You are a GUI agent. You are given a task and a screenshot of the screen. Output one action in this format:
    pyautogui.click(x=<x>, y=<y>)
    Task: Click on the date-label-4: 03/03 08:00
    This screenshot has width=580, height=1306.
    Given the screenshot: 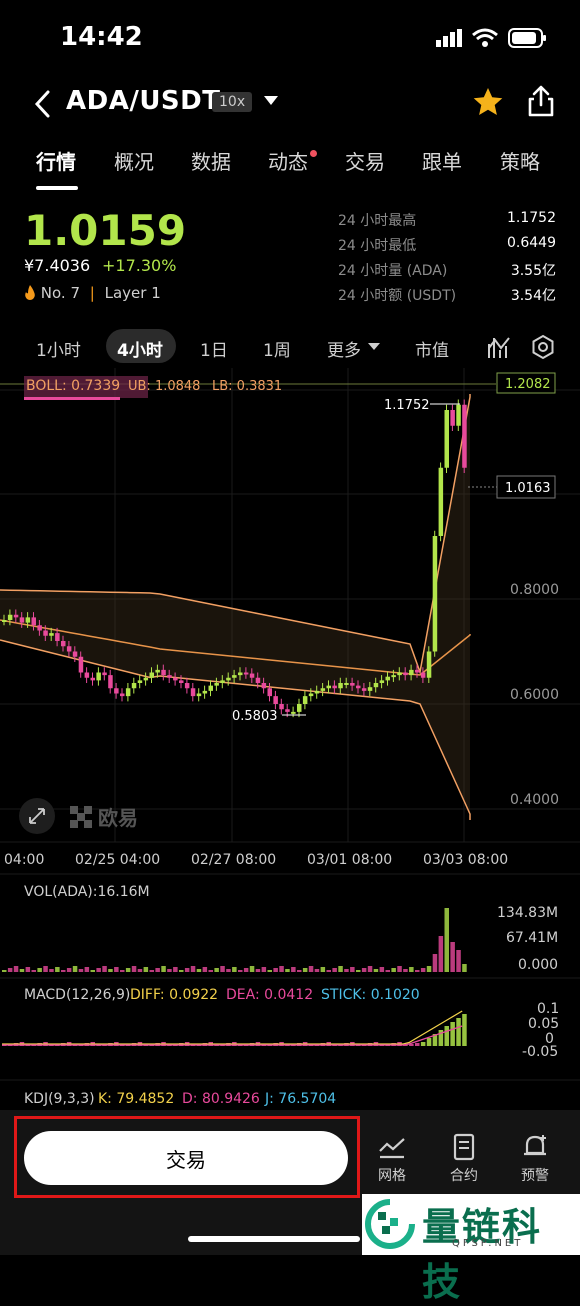 What is the action you would take?
    pyautogui.click(x=465, y=860)
    